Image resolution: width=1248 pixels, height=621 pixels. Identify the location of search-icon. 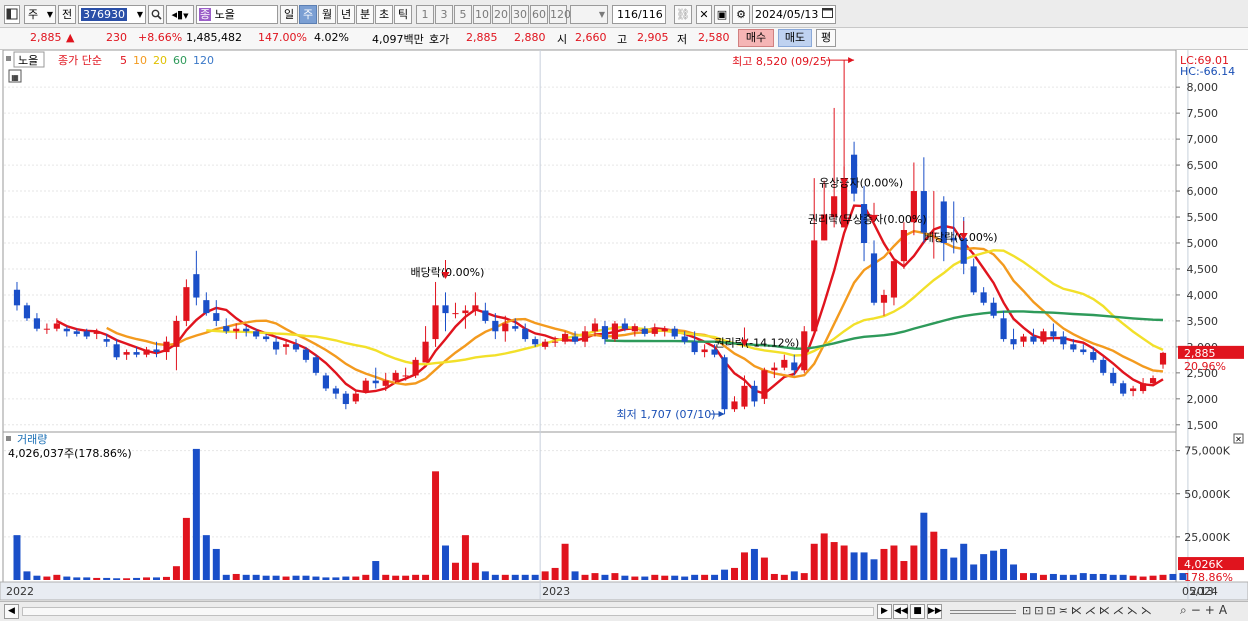
(156, 14).